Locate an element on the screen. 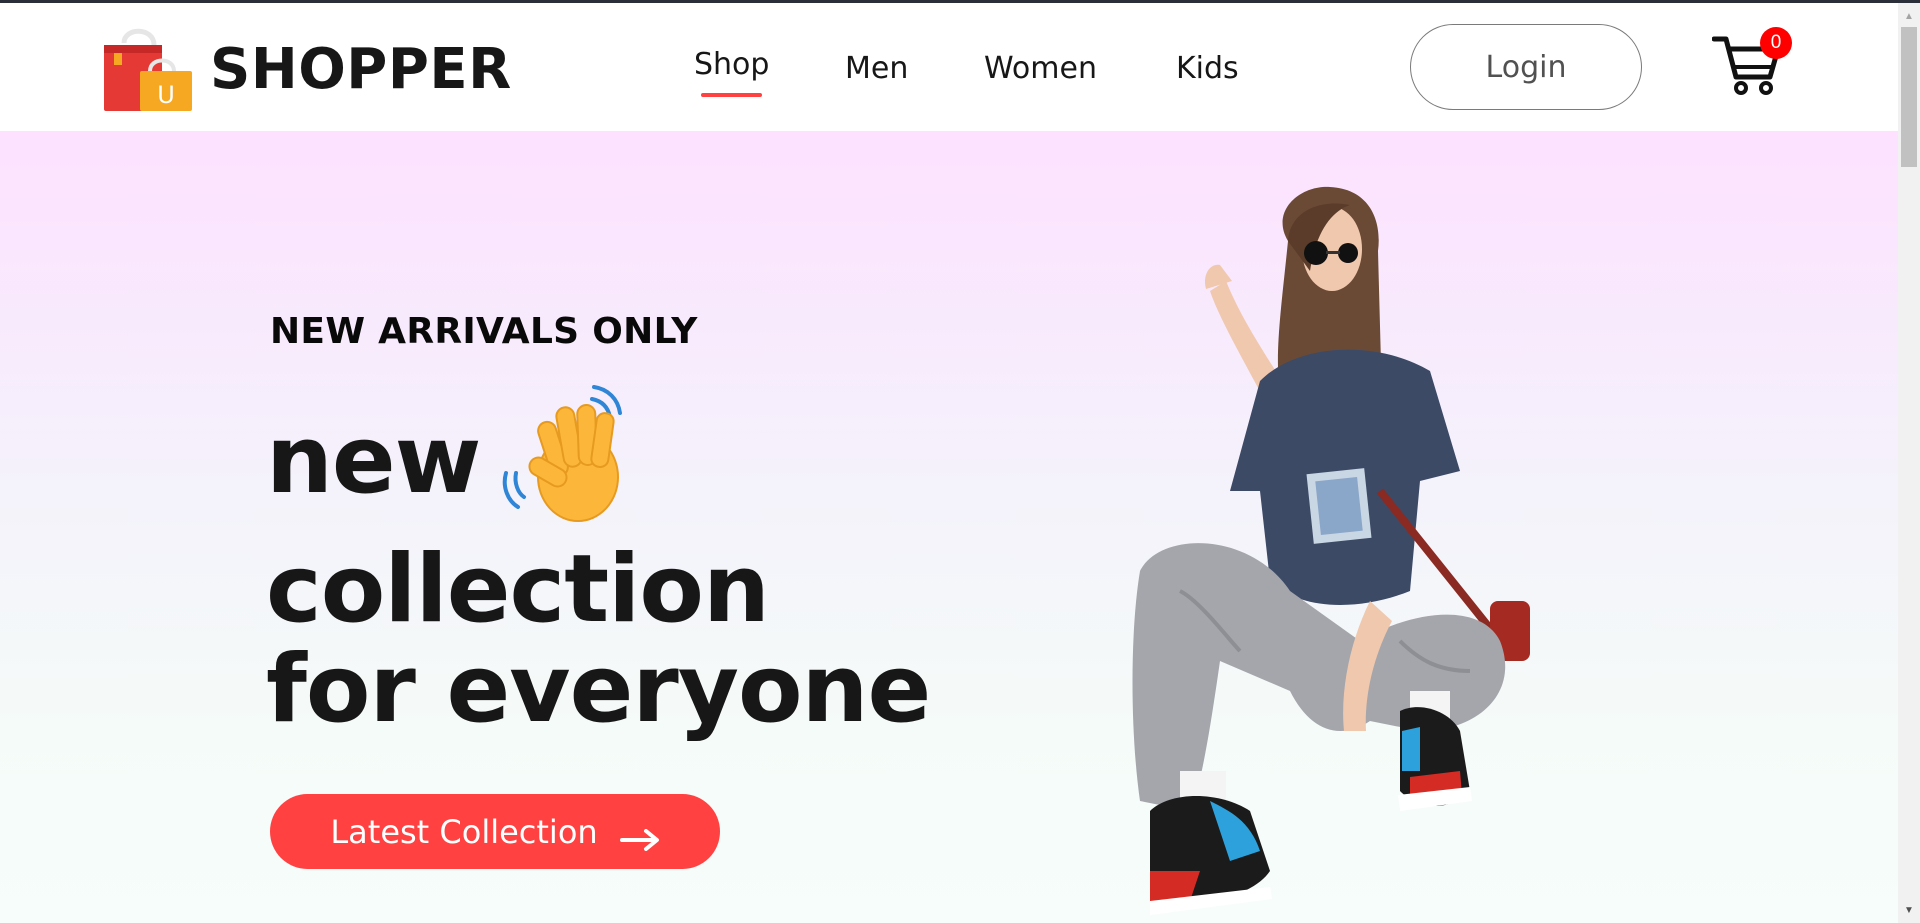 This screenshot has height=923, width=1920. arrow-right-icon is located at coordinates (639, 836).